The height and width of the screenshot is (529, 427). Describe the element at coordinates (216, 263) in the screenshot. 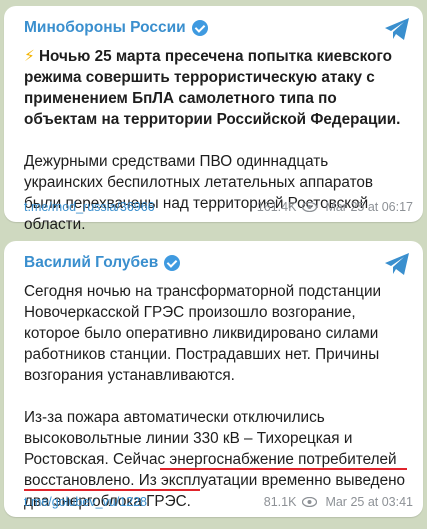

I see `message-header: Василий Голубев` at that location.